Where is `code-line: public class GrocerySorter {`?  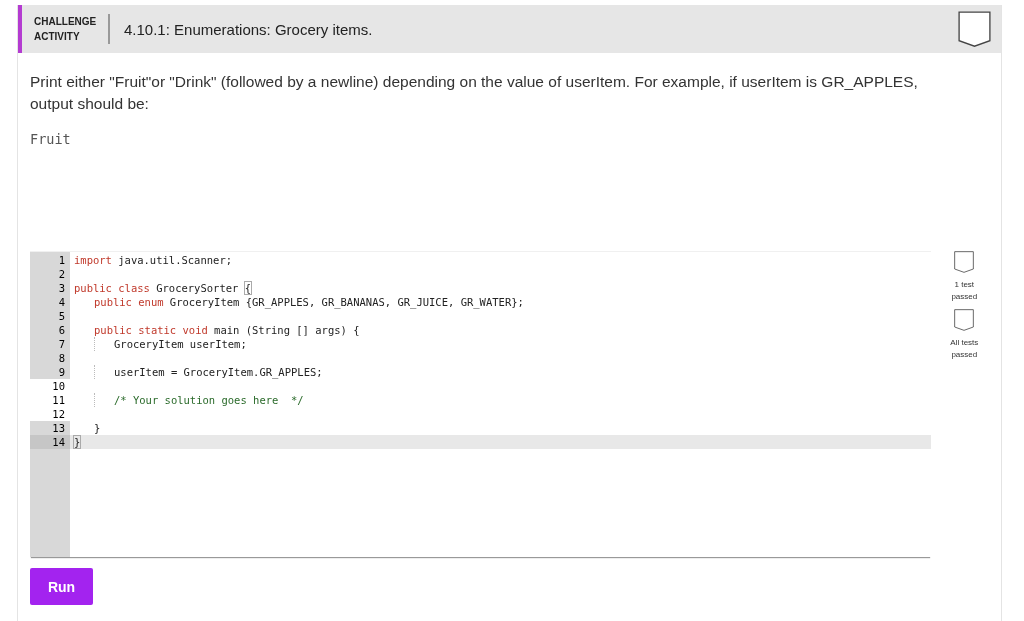
code-line: public class GrocerySorter { is located at coordinates (162, 288).